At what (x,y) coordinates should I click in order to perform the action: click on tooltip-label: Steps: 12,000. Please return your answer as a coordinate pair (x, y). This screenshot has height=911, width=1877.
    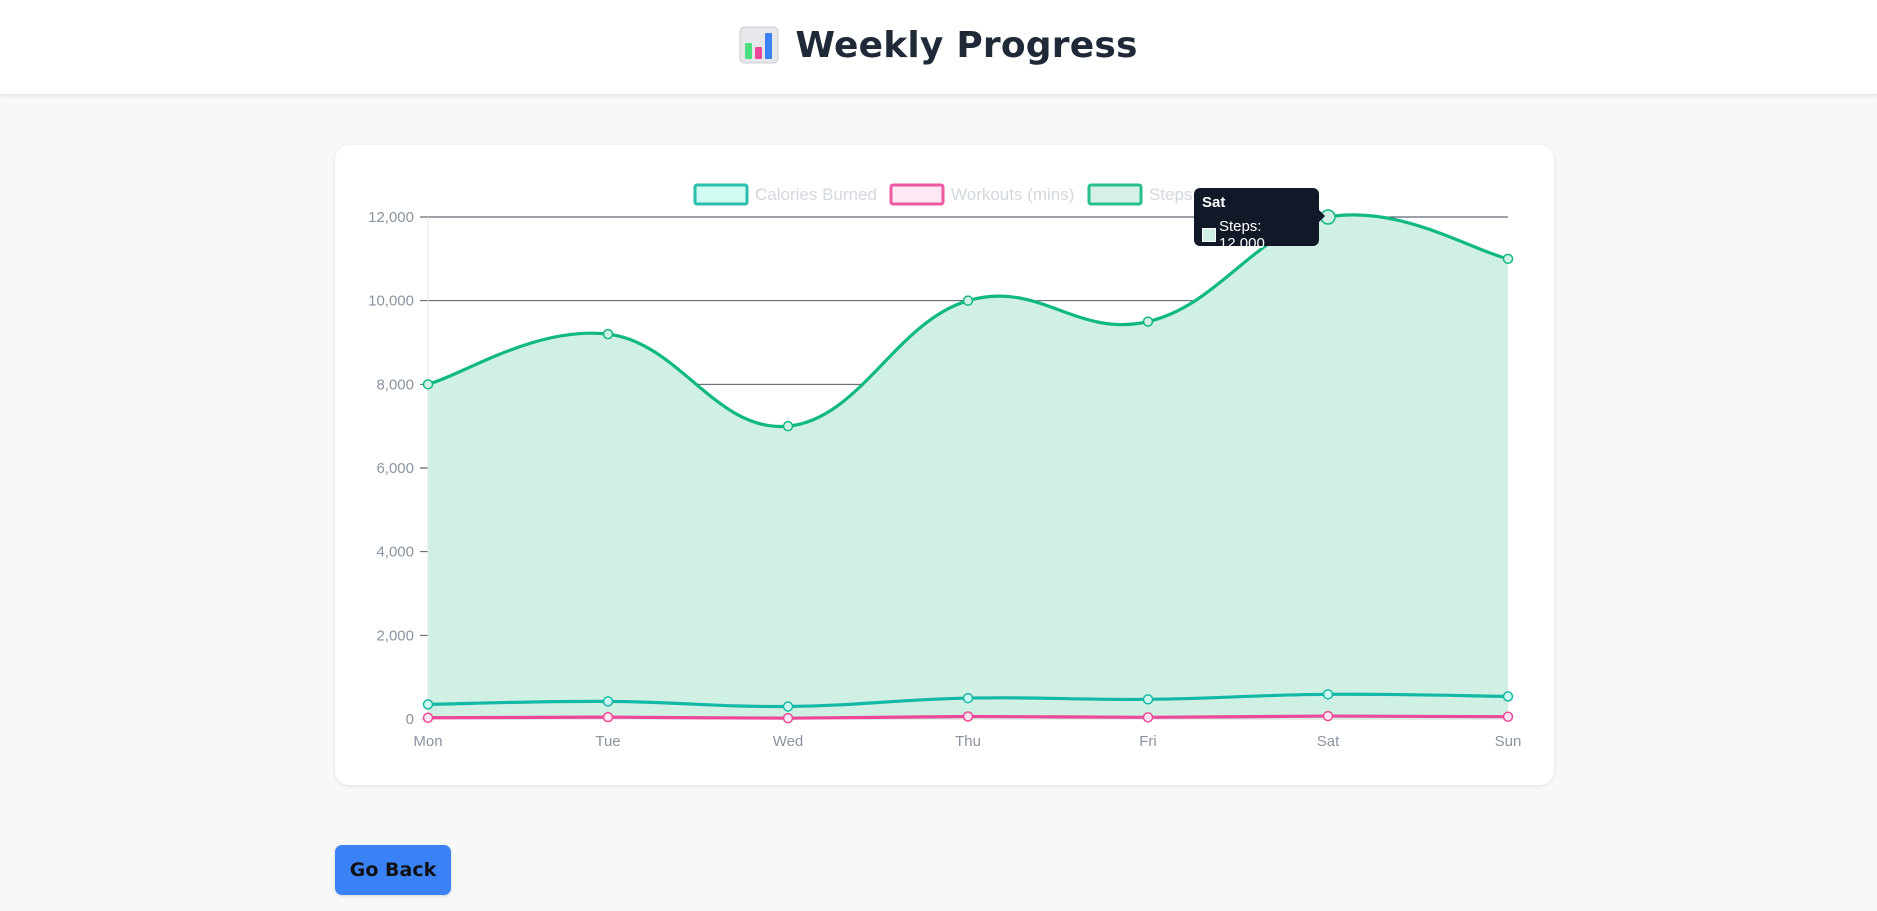
    Looking at the image, I should click on (1241, 235).